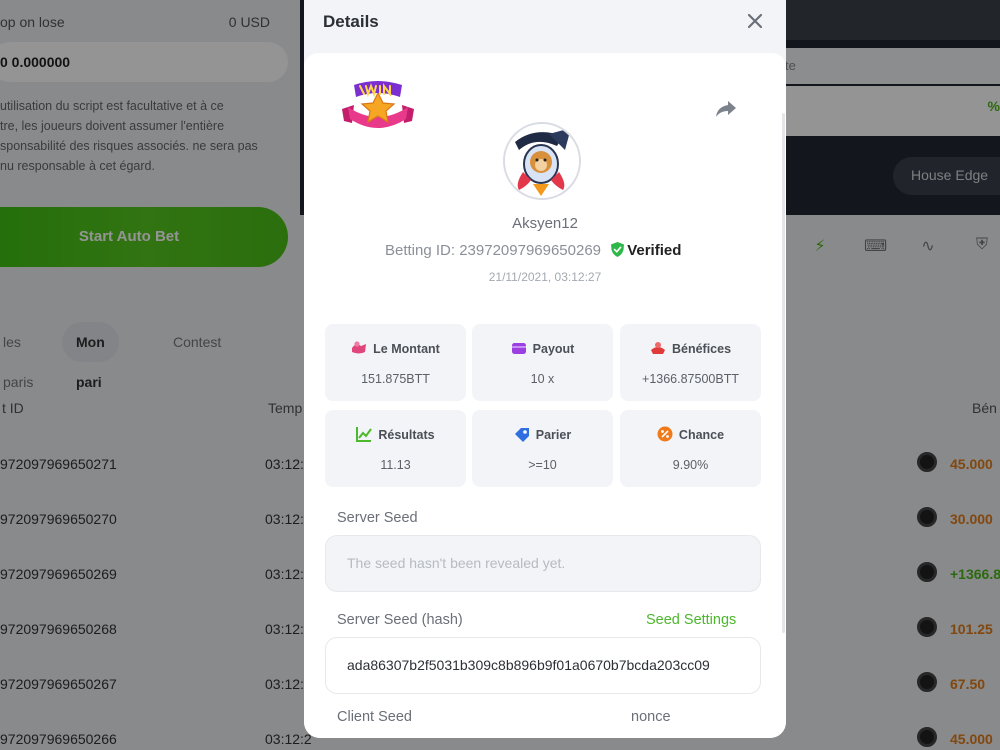 The image size is (1000, 750). What do you see at coordinates (701, 435) in the screenshot?
I see `stat-label: Chance` at bounding box center [701, 435].